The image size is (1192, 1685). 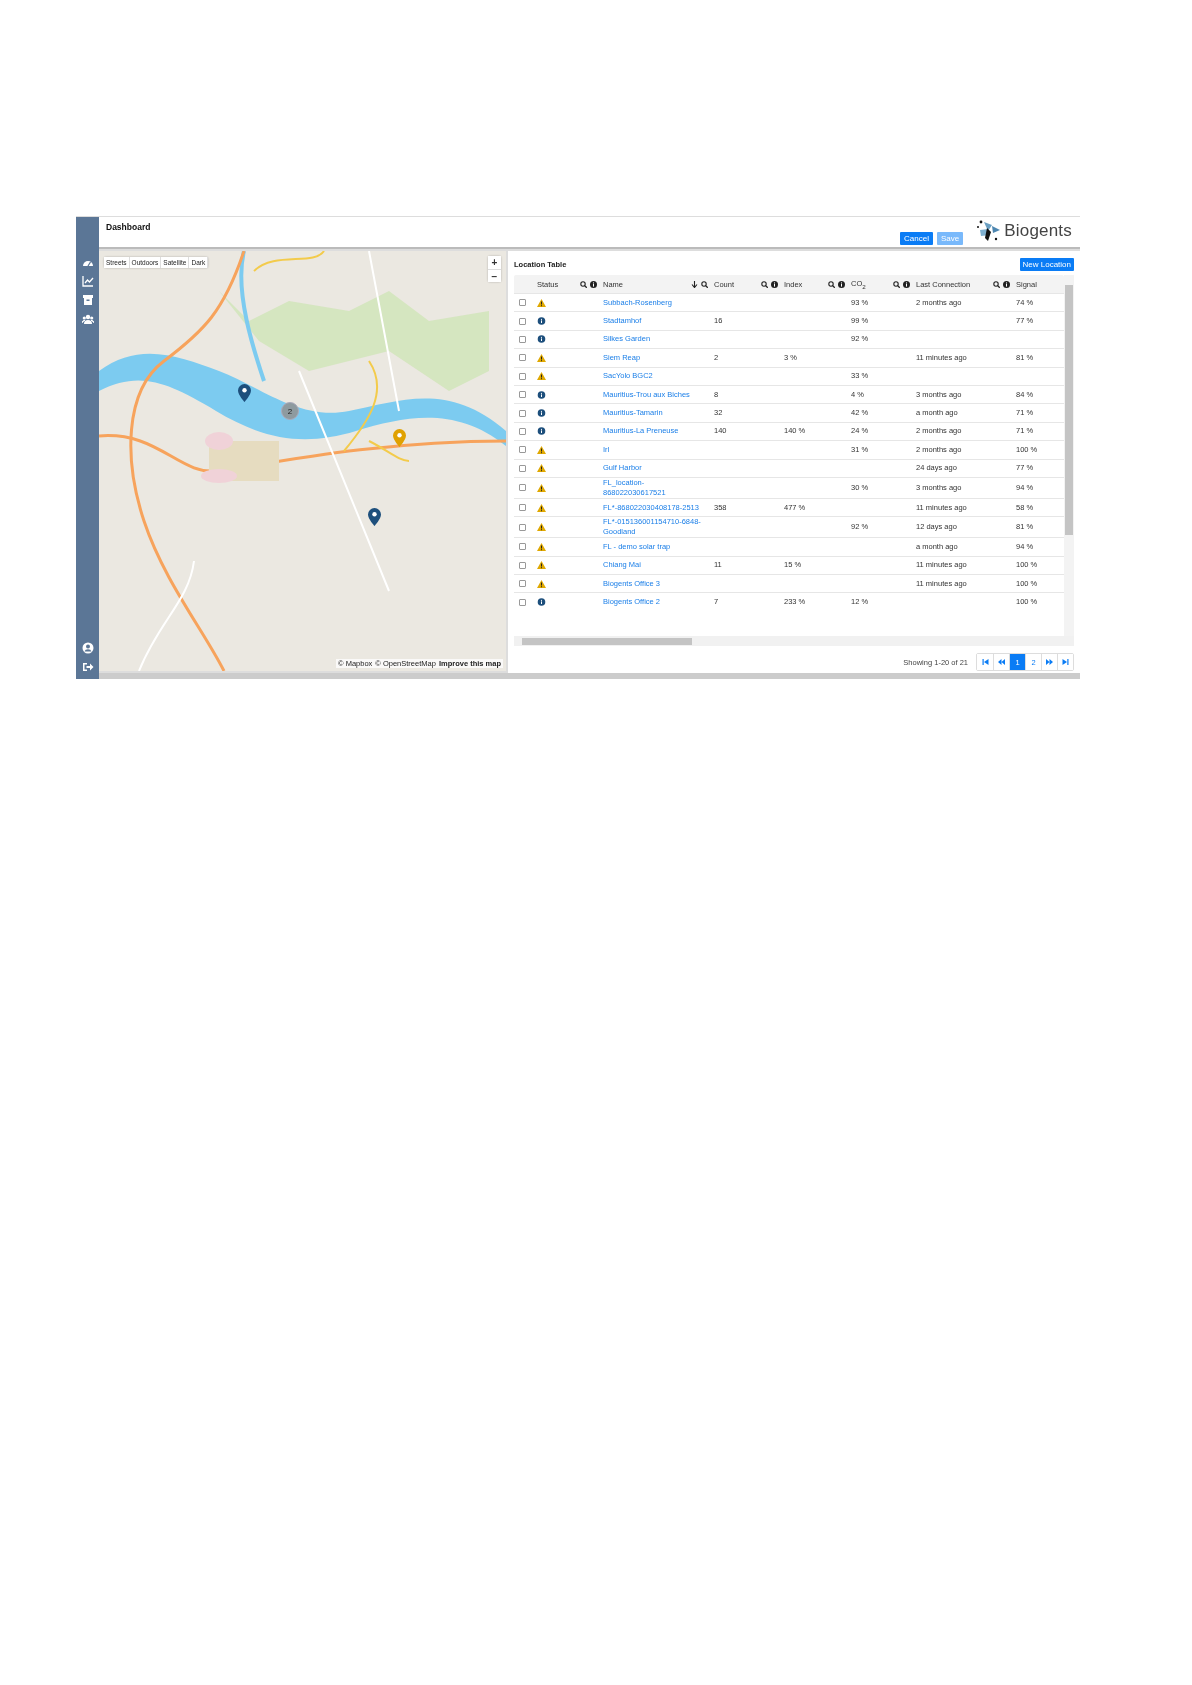 What do you see at coordinates (87, 667) in the screenshot?
I see `sign-out-icon` at bounding box center [87, 667].